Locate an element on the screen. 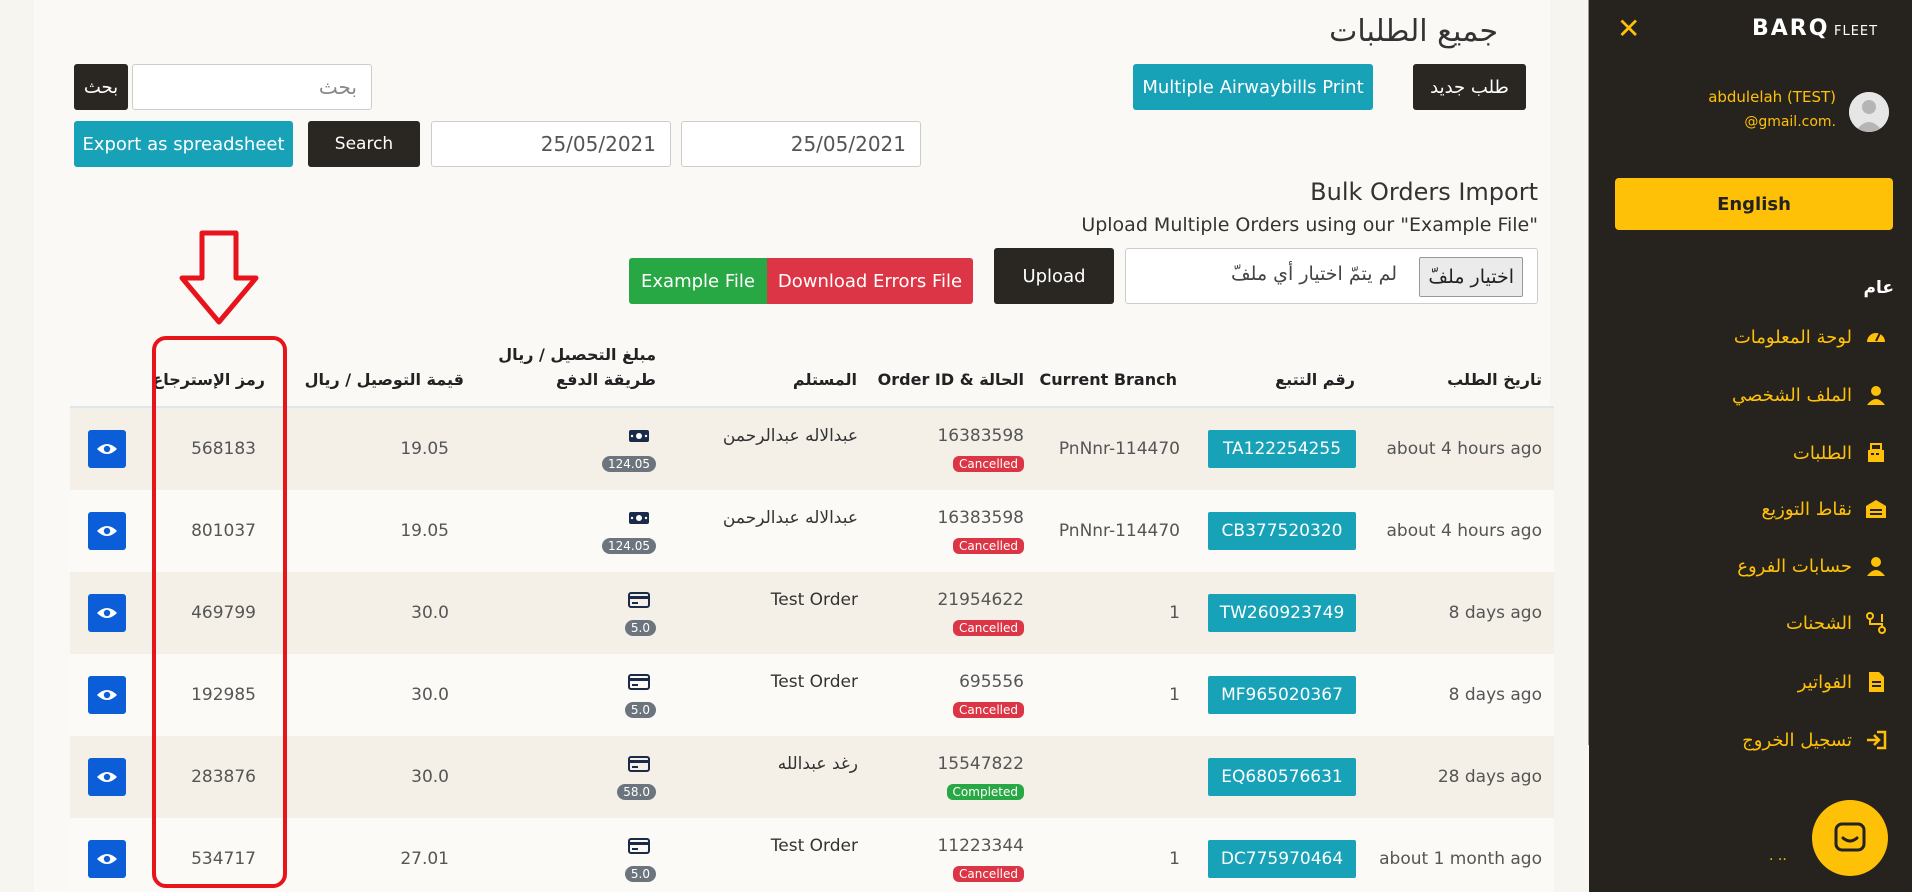 The height and width of the screenshot is (892, 1912). order-id: 16383598 is located at coordinates (980, 436).